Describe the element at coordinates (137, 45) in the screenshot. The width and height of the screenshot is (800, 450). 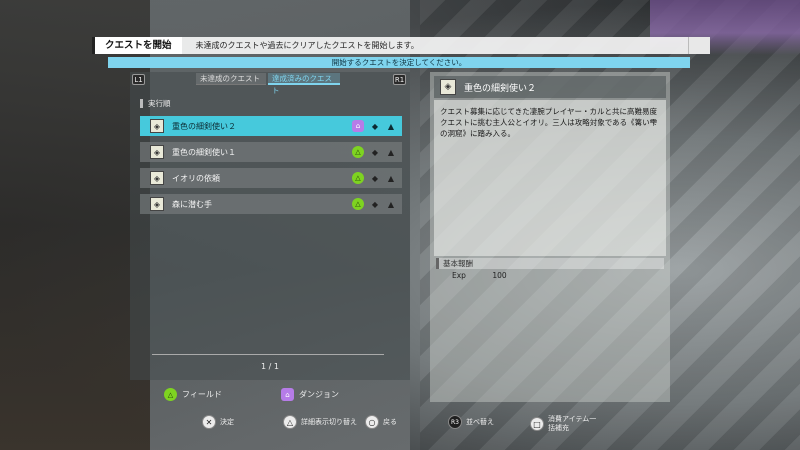
I see `page-title: クエストを開始` at that location.